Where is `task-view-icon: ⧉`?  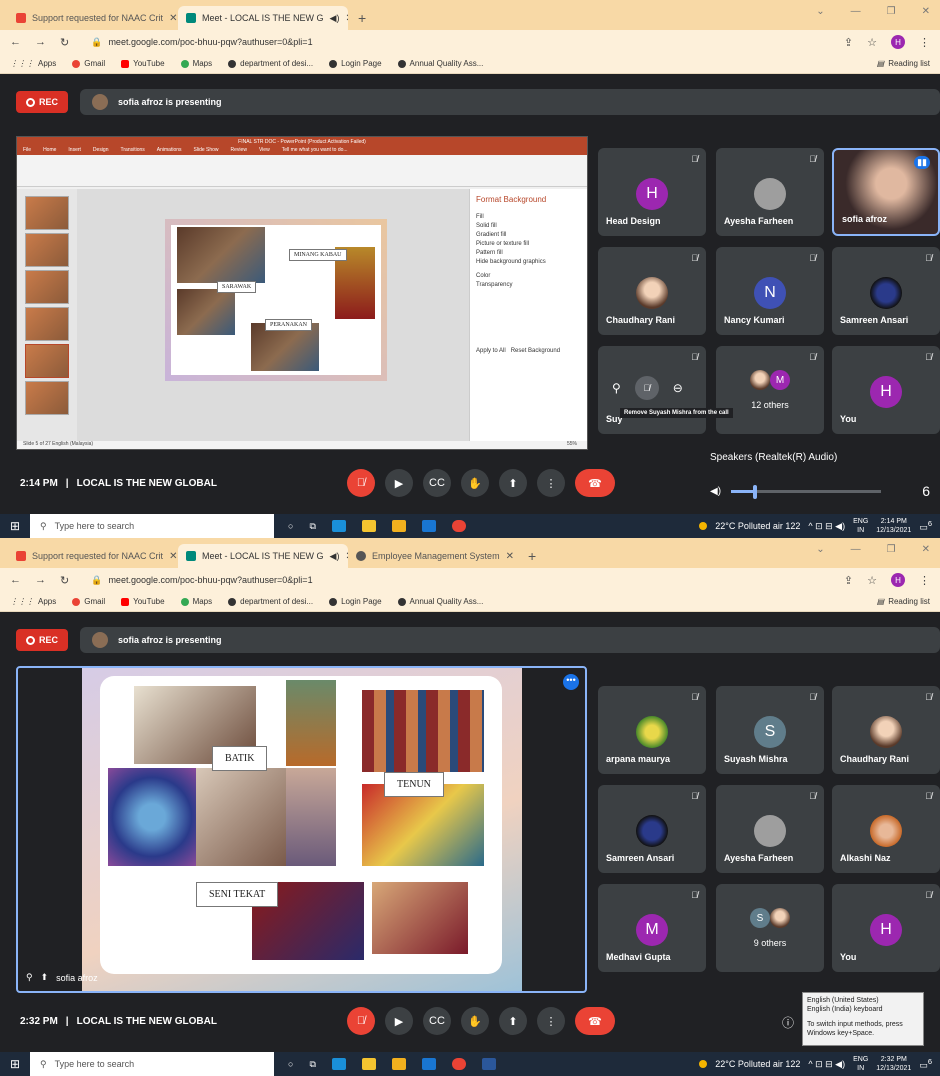
task-view-icon: ⧉ is located at coordinates (312, 1064).